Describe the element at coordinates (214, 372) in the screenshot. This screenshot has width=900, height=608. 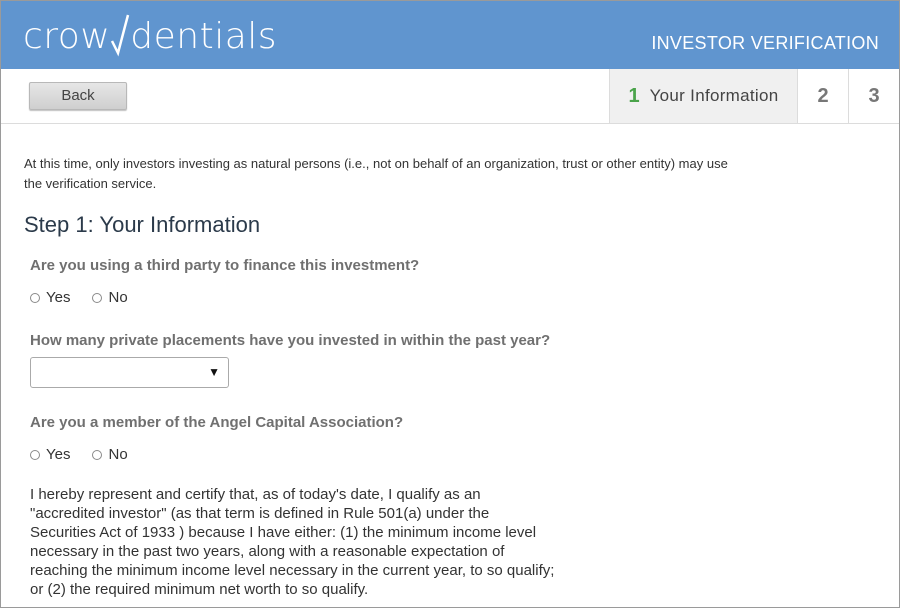
I see `dropdown-arrow-icon: ▼` at that location.